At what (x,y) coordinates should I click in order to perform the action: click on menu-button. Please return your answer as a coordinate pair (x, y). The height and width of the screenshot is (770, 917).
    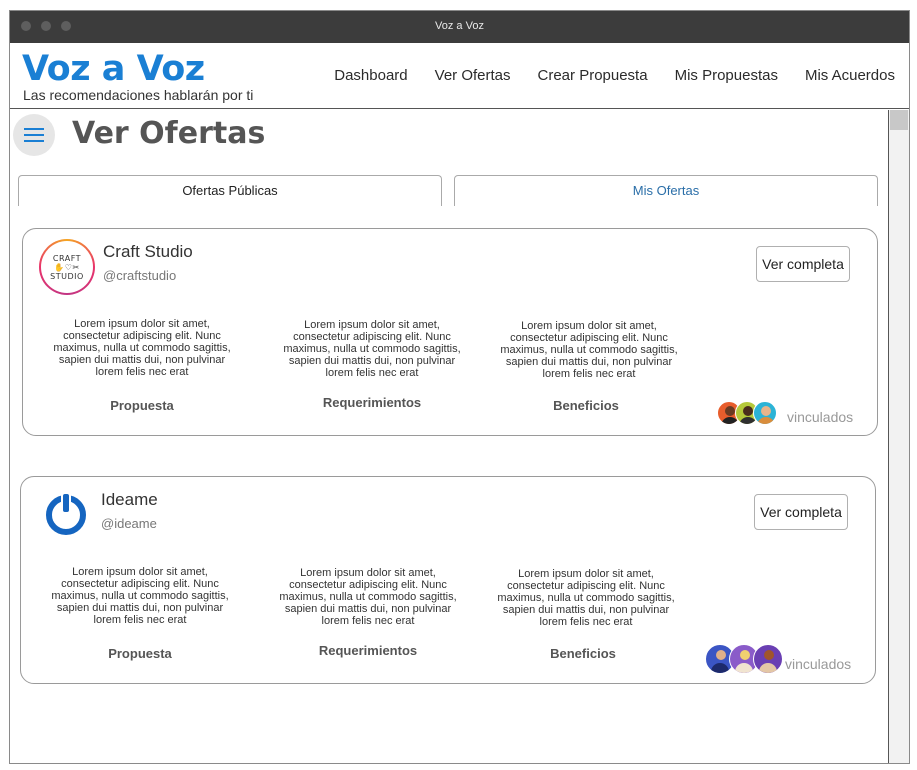
    Looking at the image, I should click on (34, 135).